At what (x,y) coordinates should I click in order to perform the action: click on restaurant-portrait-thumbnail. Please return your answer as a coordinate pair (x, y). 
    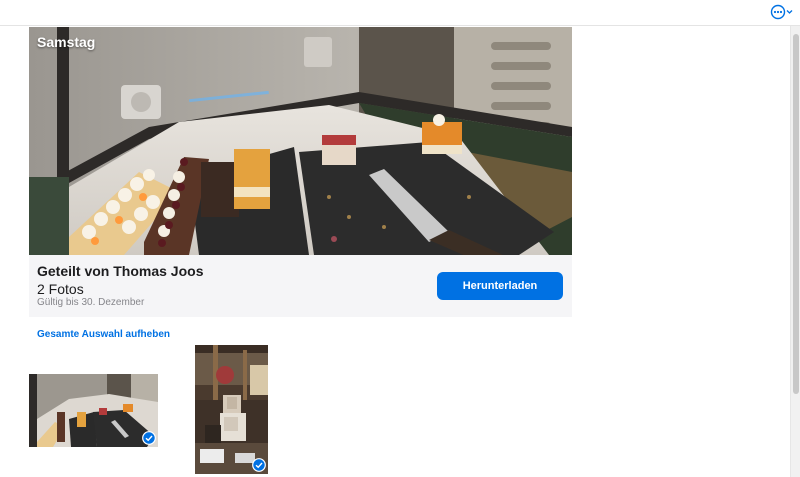
    Looking at the image, I should click on (231, 409).